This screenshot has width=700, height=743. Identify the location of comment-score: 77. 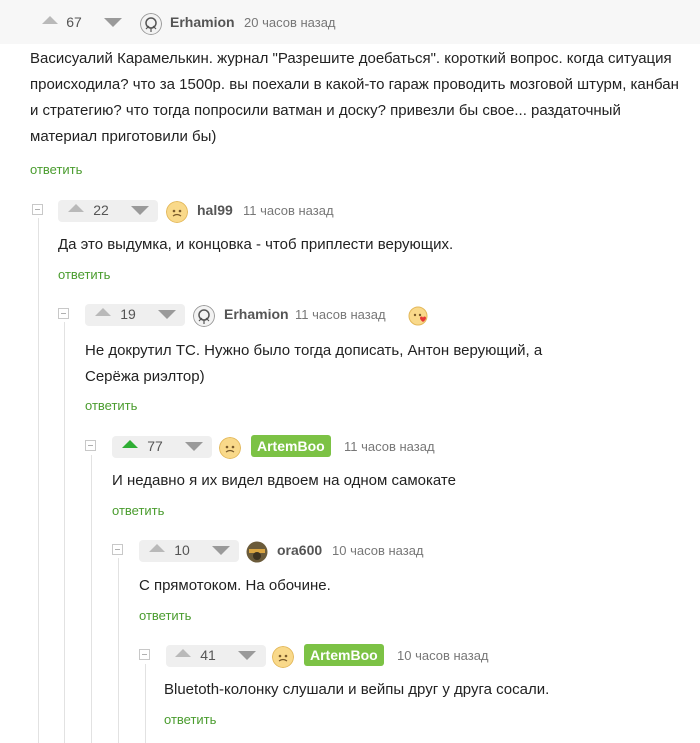
(155, 446).